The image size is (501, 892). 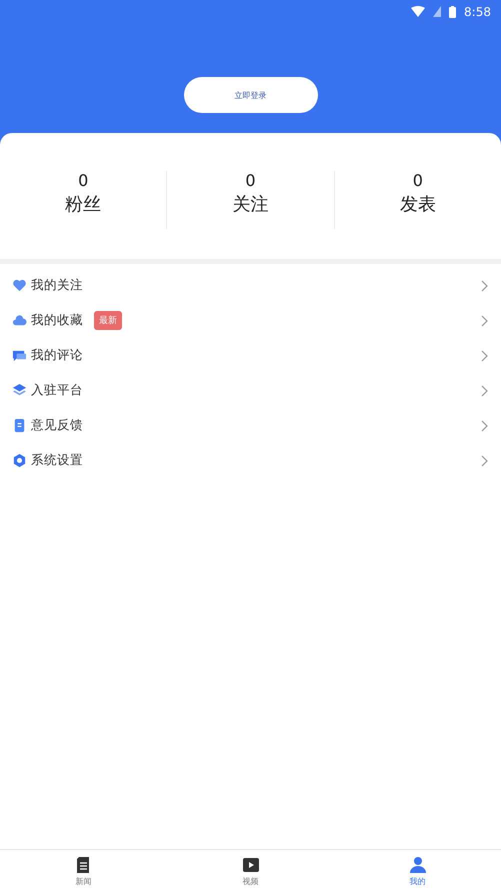 What do you see at coordinates (83, 204) in the screenshot?
I see `stat-label: 粉丝` at bounding box center [83, 204].